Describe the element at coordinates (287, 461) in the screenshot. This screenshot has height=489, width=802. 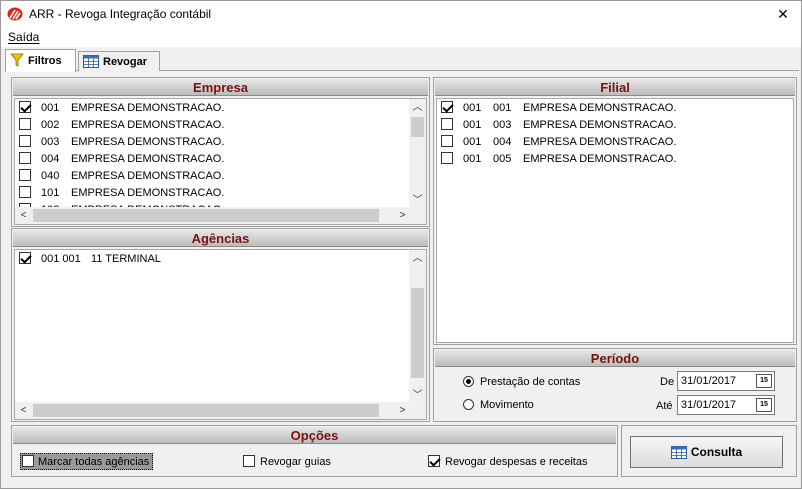
I see `revogar-guias-checkbox: Revogar guias` at that location.